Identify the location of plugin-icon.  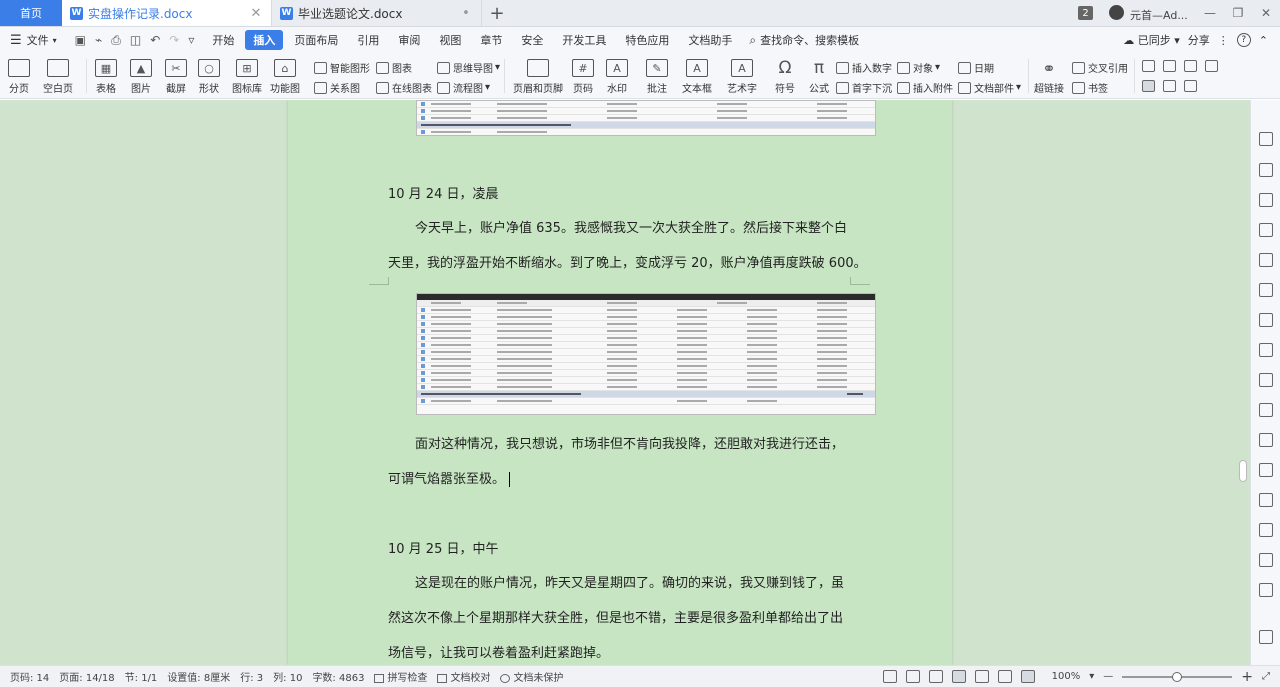
(1266, 530).